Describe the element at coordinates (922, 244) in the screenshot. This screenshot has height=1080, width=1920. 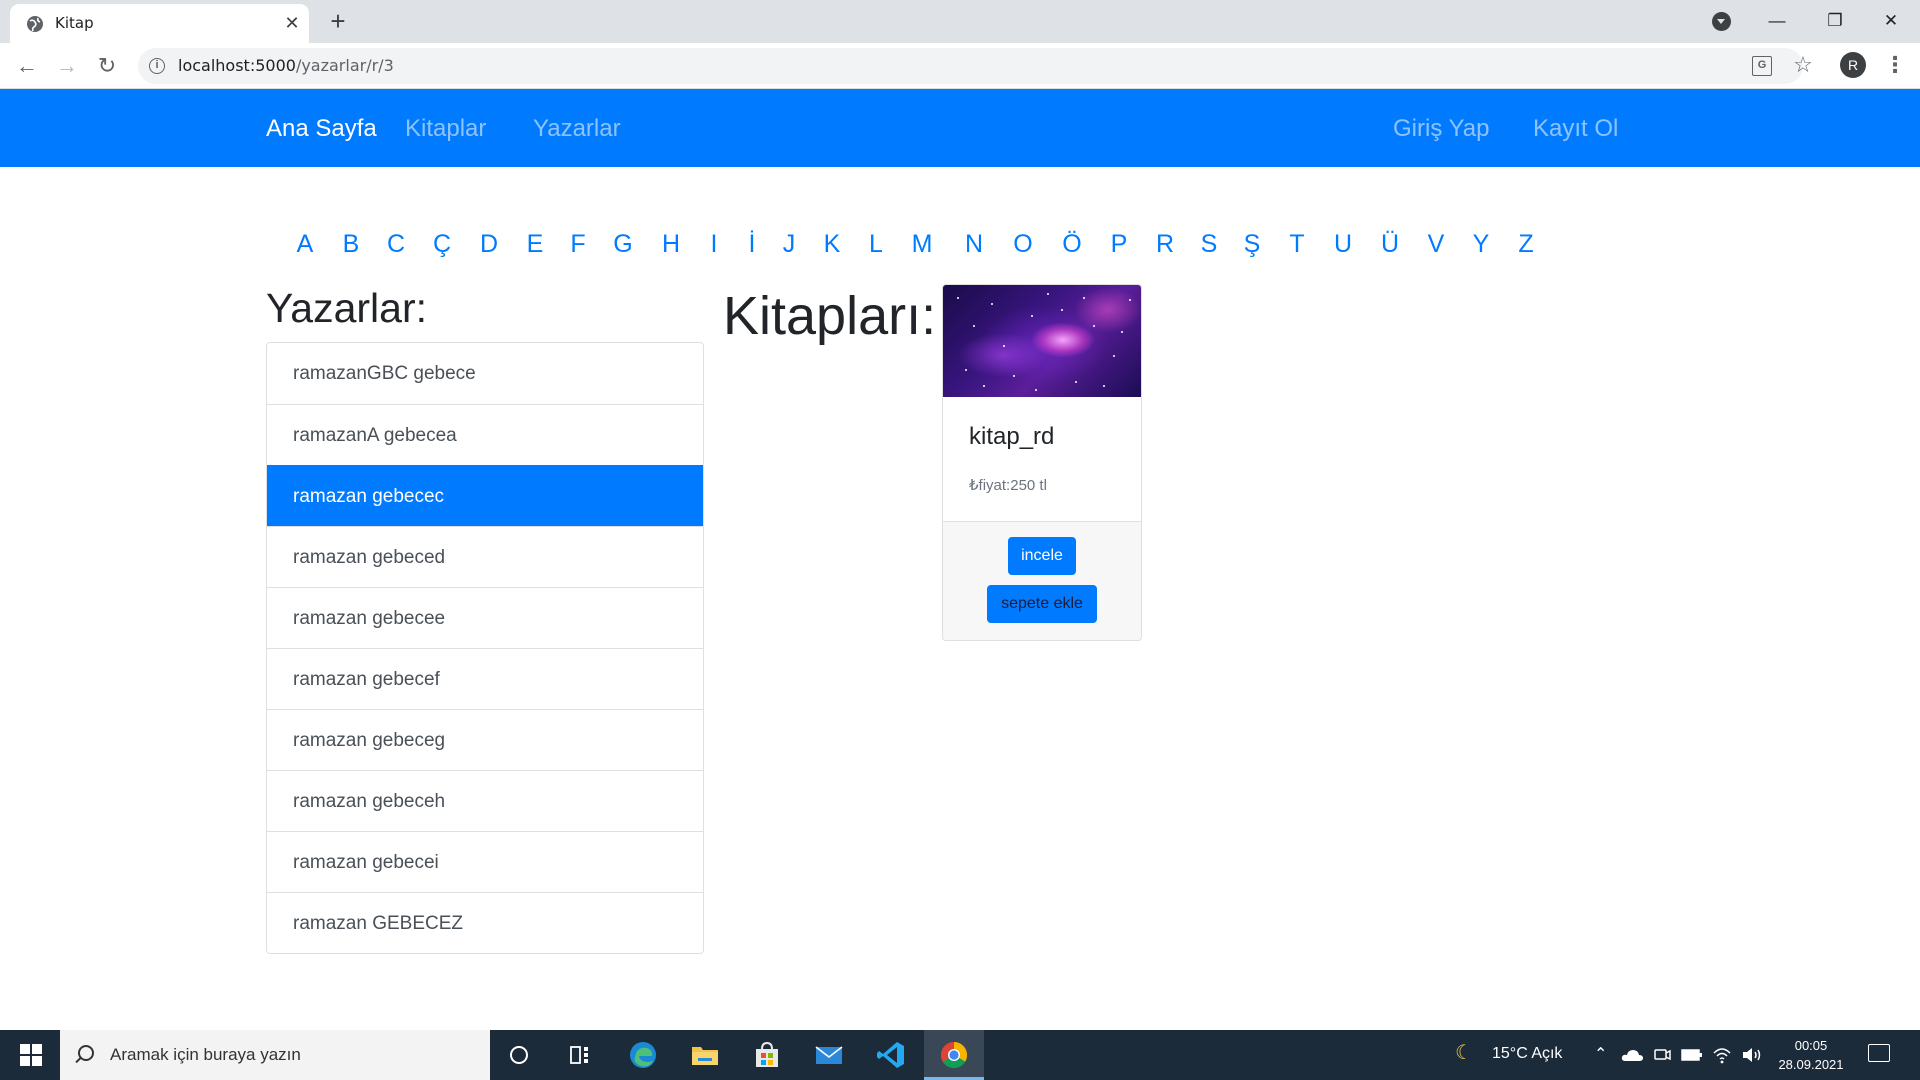
I see `alphabet-letter: M` at that location.